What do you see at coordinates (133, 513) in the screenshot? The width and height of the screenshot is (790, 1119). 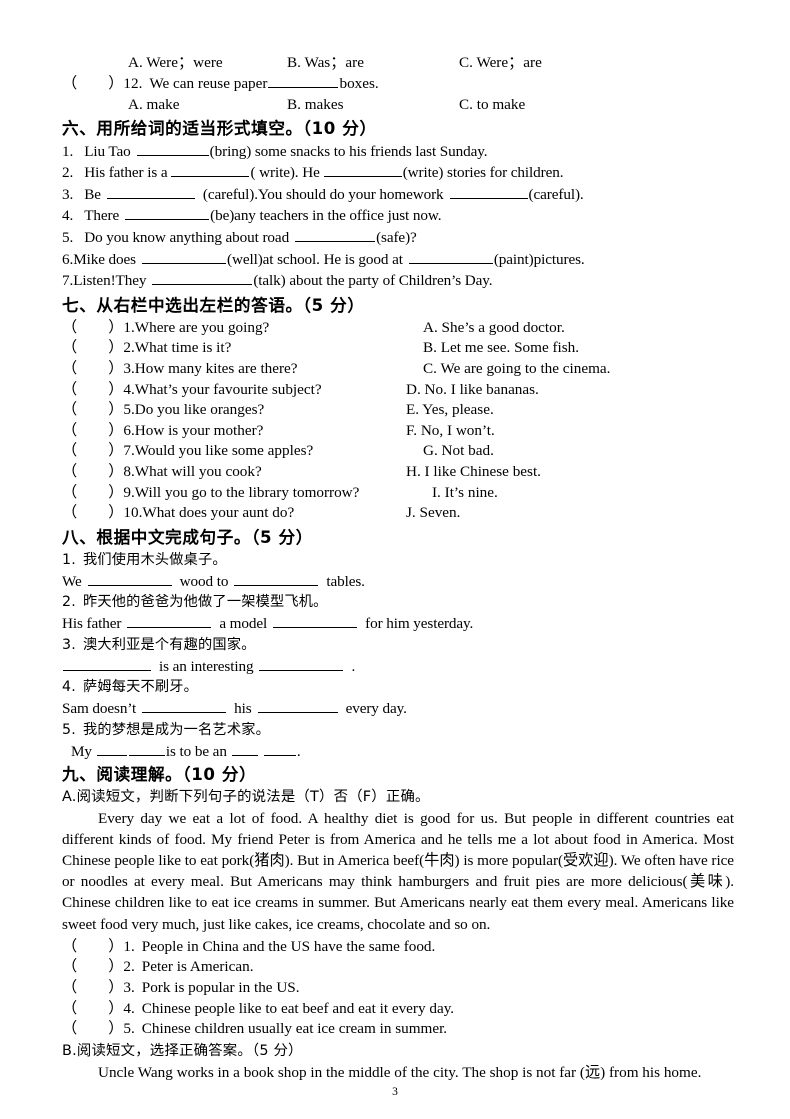 I see `item-number: 10.` at bounding box center [133, 513].